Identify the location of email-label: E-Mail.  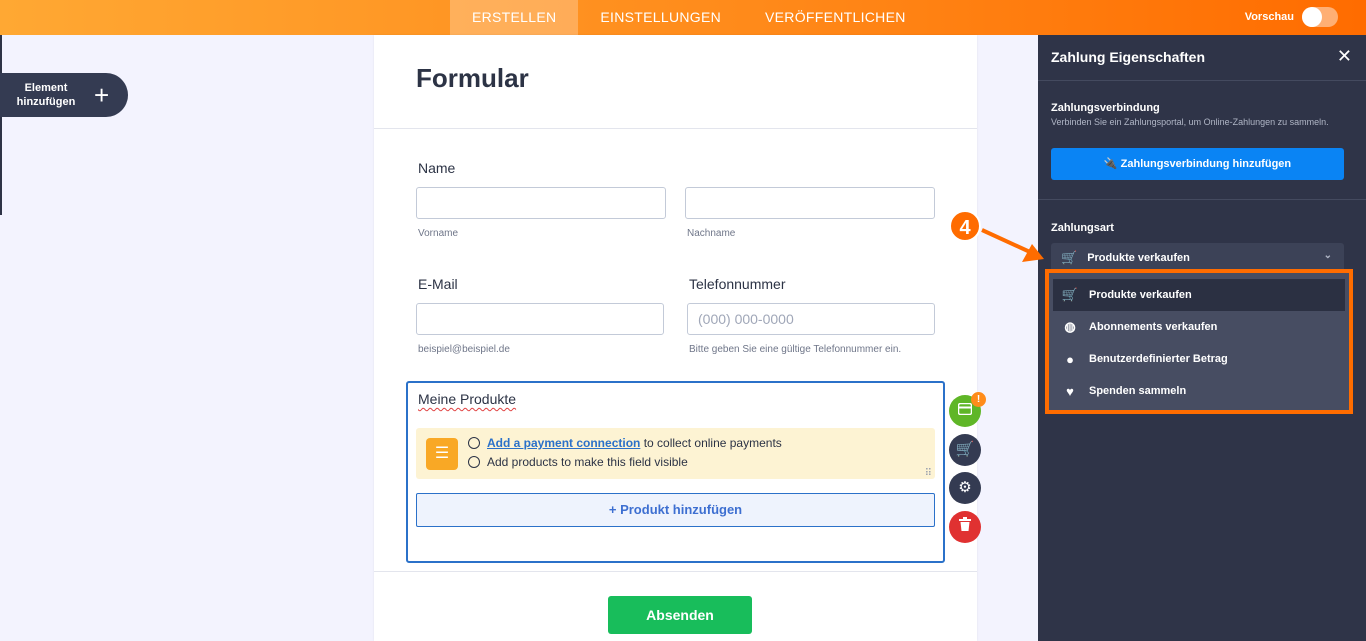
(438, 284).